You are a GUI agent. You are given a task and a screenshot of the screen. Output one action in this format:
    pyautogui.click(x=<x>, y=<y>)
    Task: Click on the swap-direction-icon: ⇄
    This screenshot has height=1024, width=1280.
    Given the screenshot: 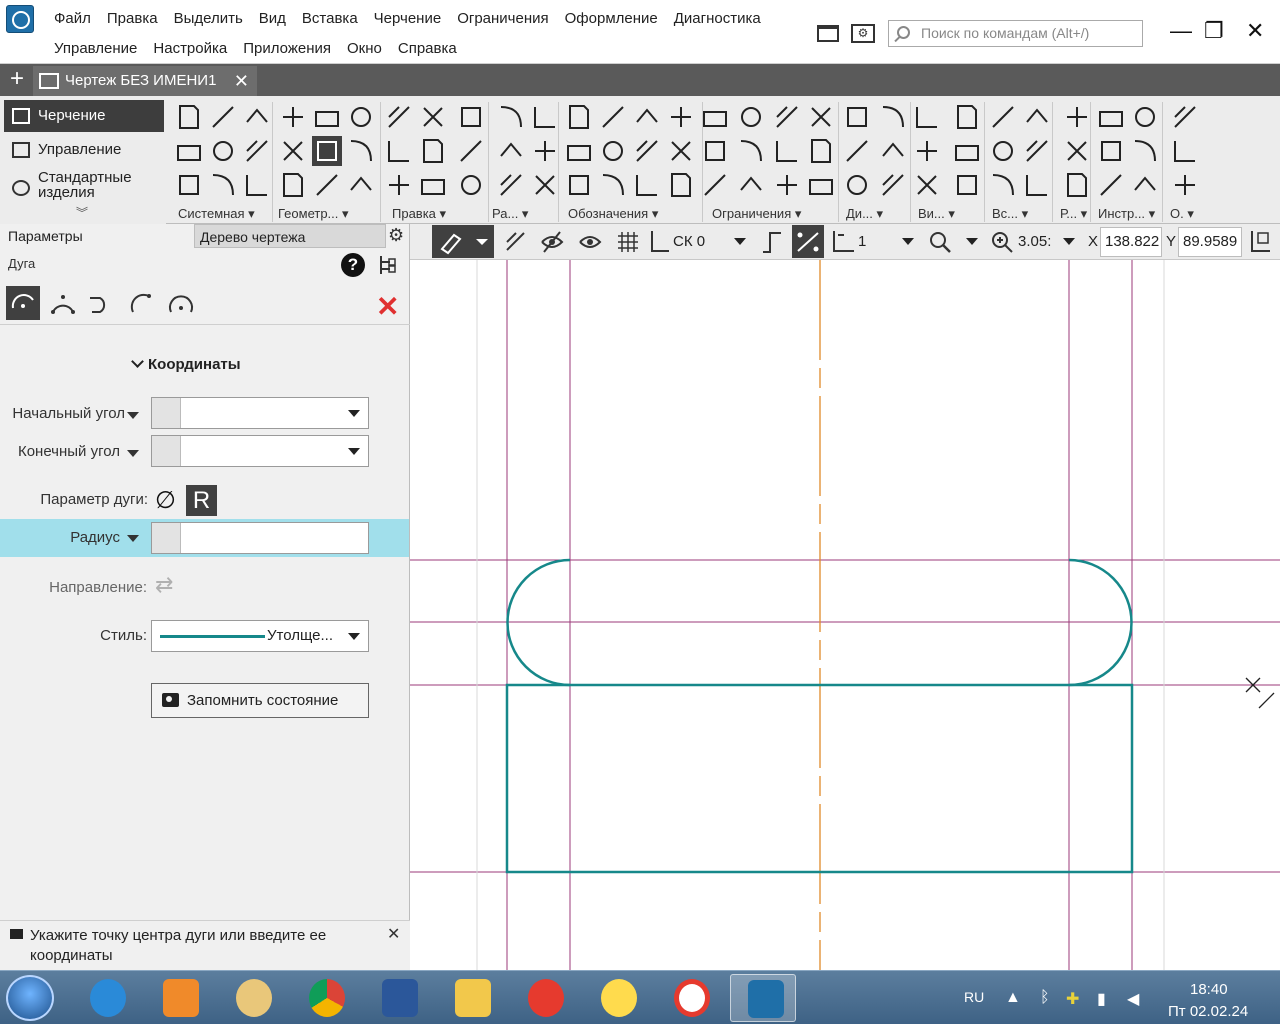 What is the action you would take?
    pyautogui.click(x=164, y=585)
    